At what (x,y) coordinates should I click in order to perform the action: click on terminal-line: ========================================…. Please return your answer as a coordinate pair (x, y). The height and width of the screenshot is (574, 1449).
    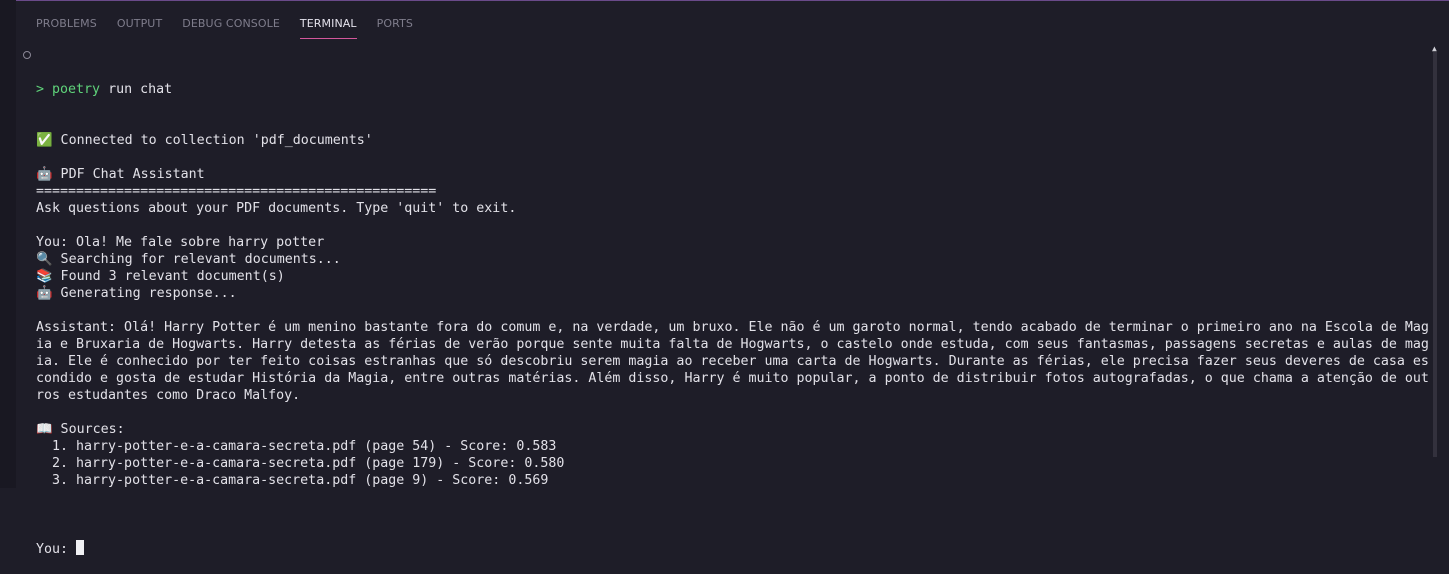
    Looking at the image, I should click on (236, 191).